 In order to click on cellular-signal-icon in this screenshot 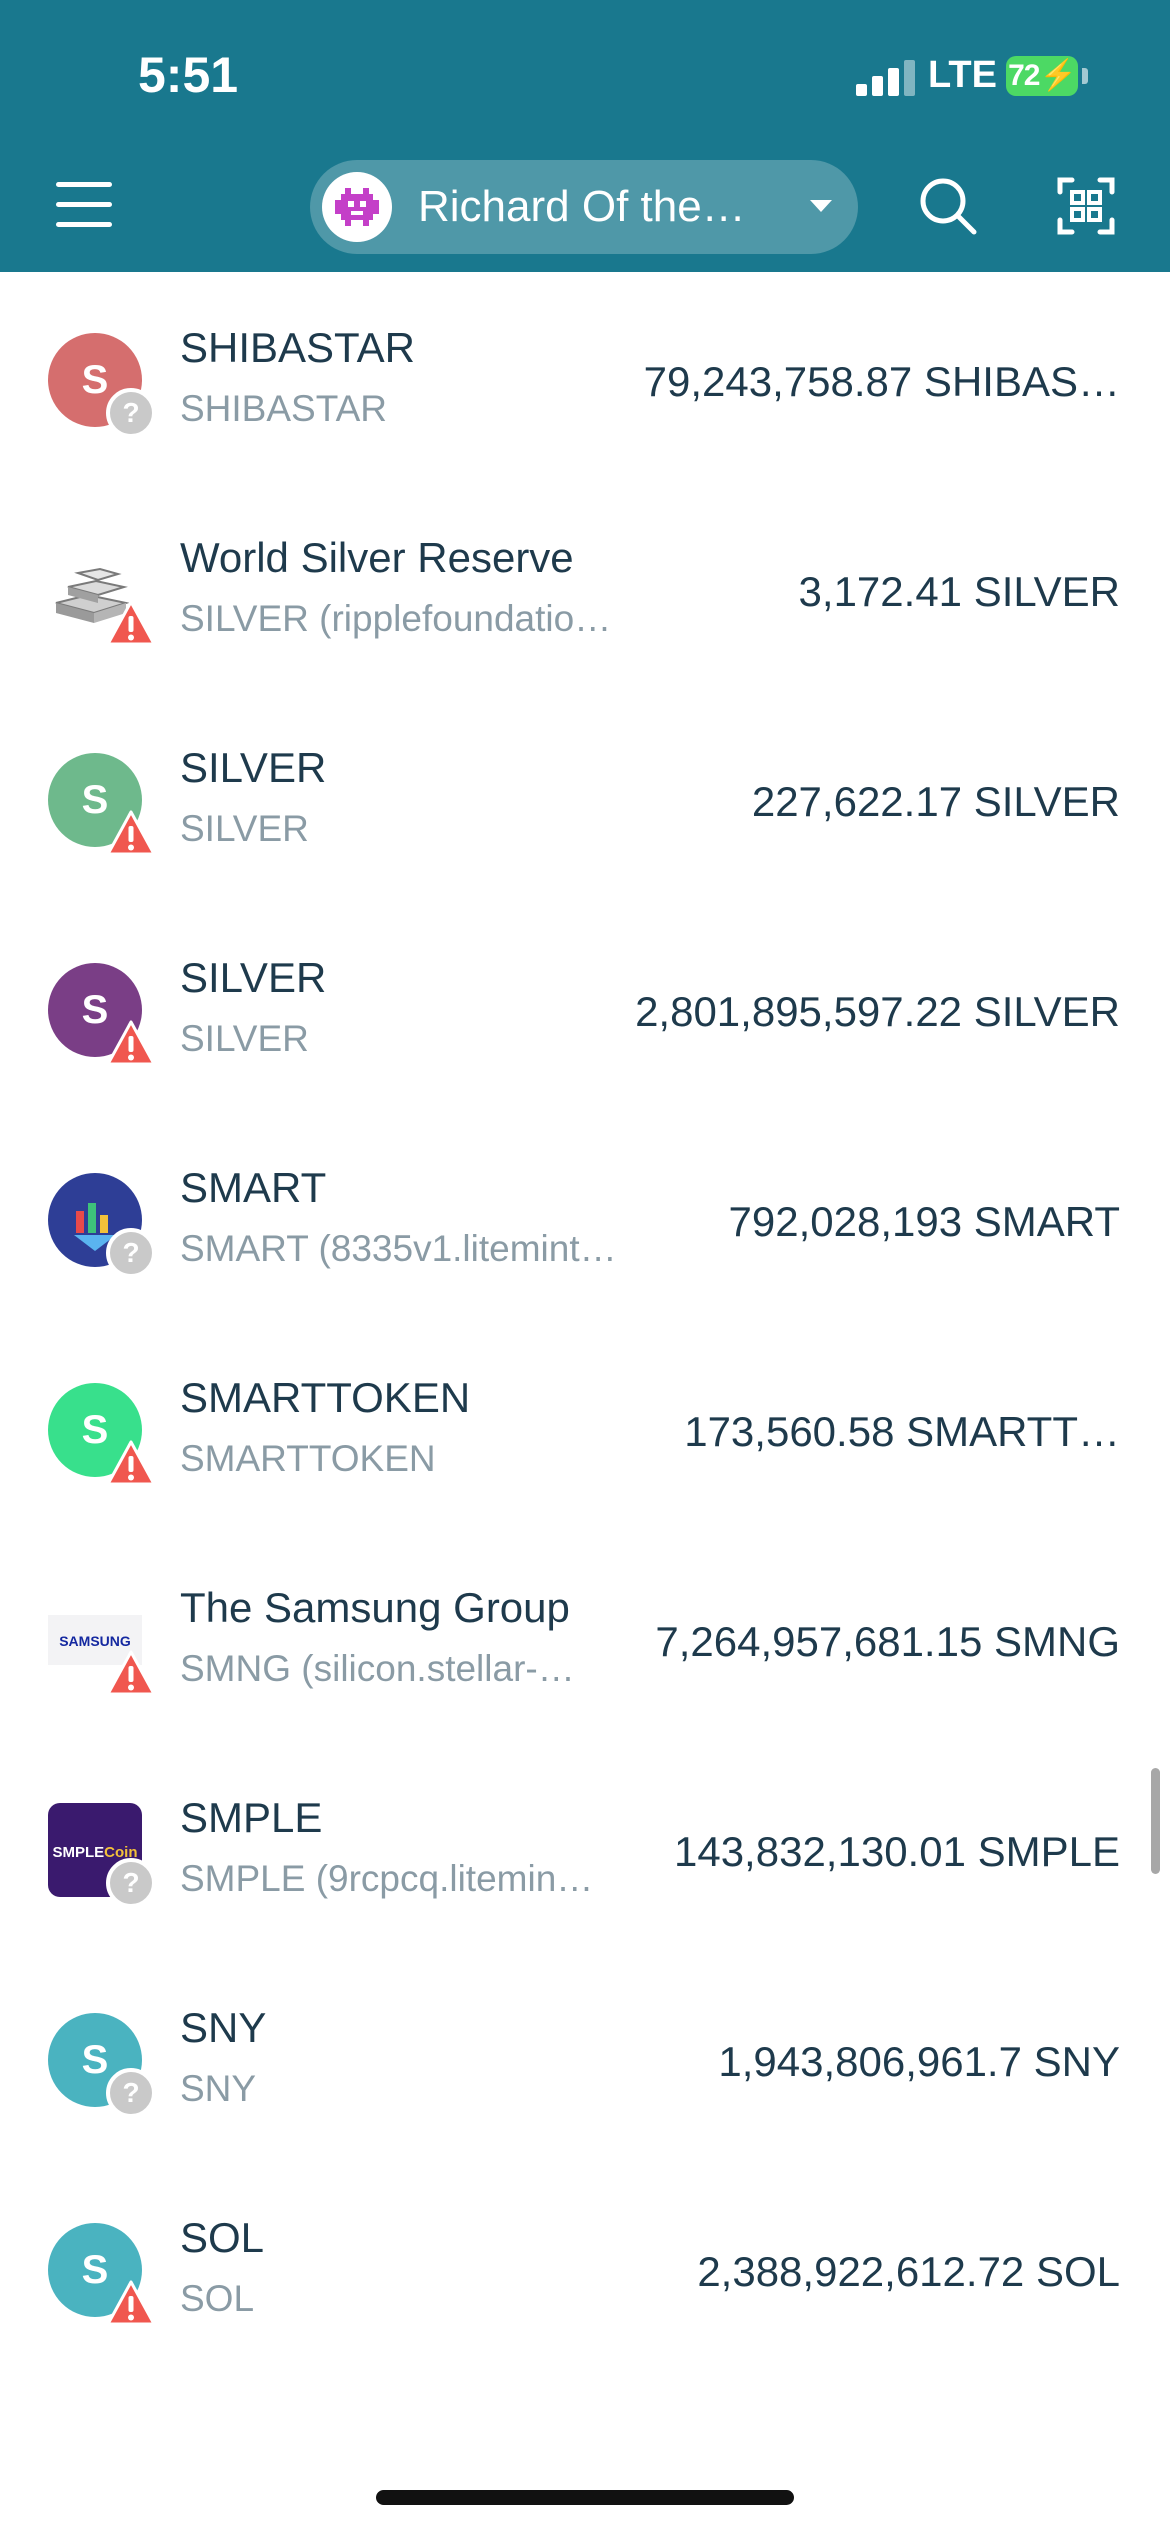, I will do `click(886, 78)`.